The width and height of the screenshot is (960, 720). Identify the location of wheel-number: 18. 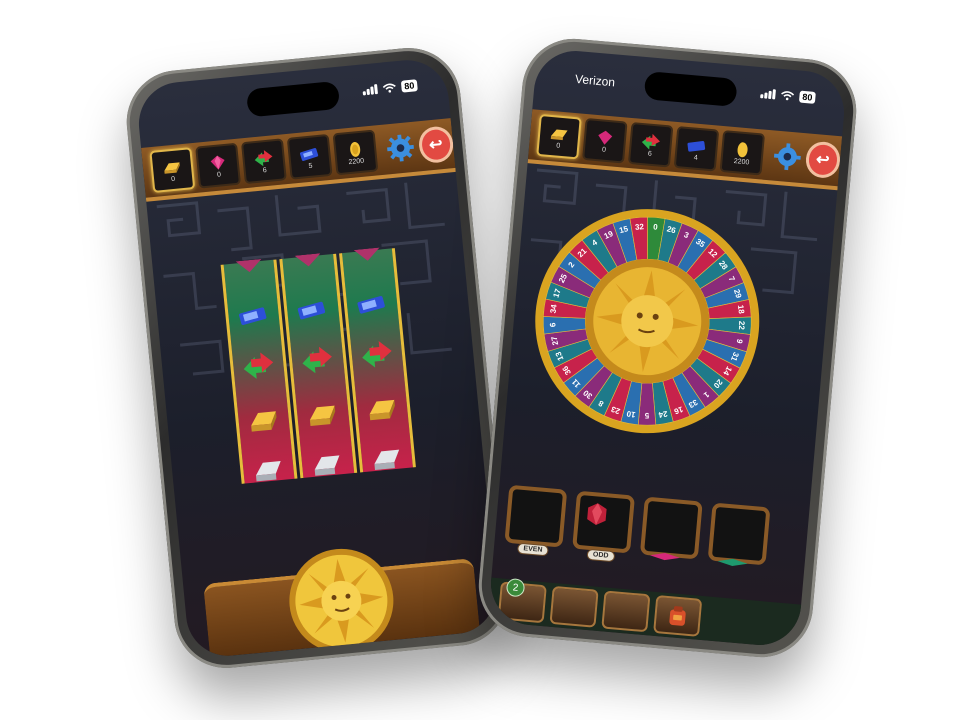
(741, 309).